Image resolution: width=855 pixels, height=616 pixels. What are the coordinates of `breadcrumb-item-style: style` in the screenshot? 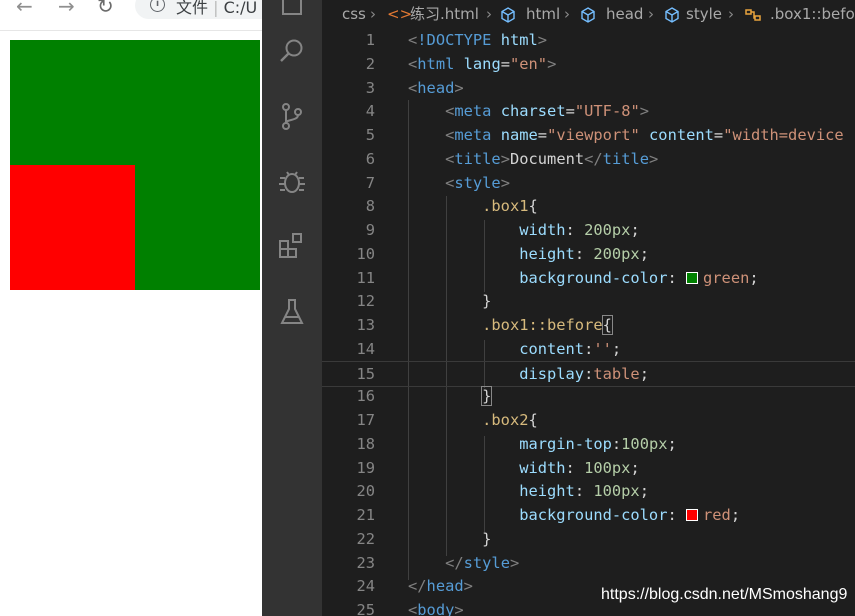 It's located at (704, 14).